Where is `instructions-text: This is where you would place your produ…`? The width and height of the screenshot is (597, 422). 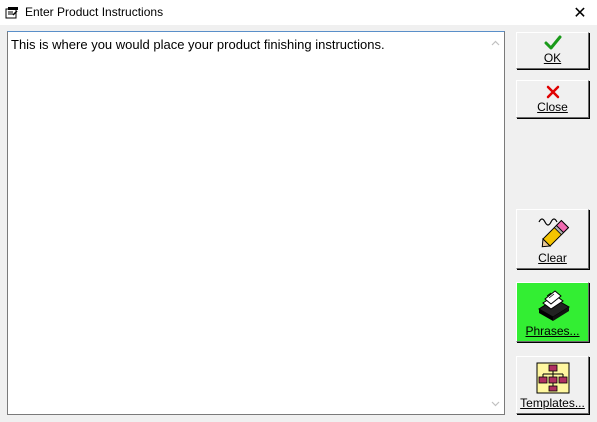 instructions-text: This is where you would place your produ… is located at coordinates (247, 45).